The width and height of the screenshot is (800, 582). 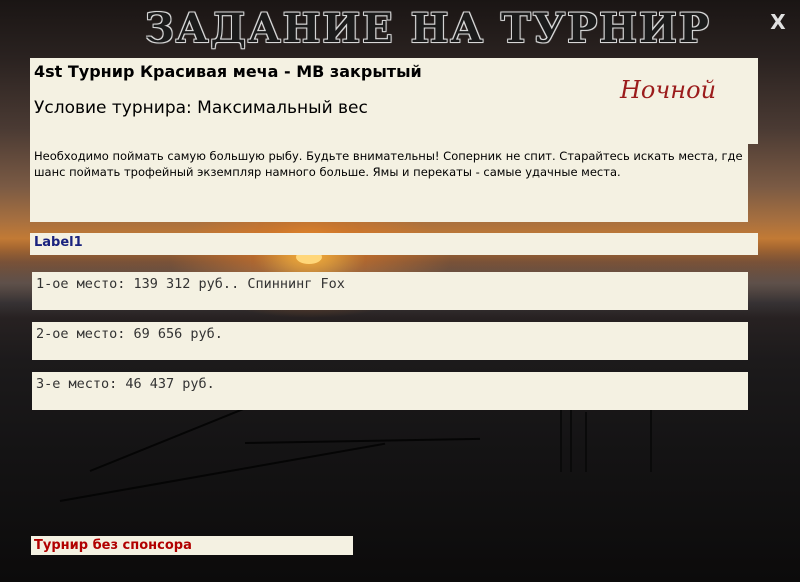 What do you see at coordinates (428, 28) in the screenshot?
I see `window-title: ЗАДАНИЕ НА ТУРНИР` at bounding box center [428, 28].